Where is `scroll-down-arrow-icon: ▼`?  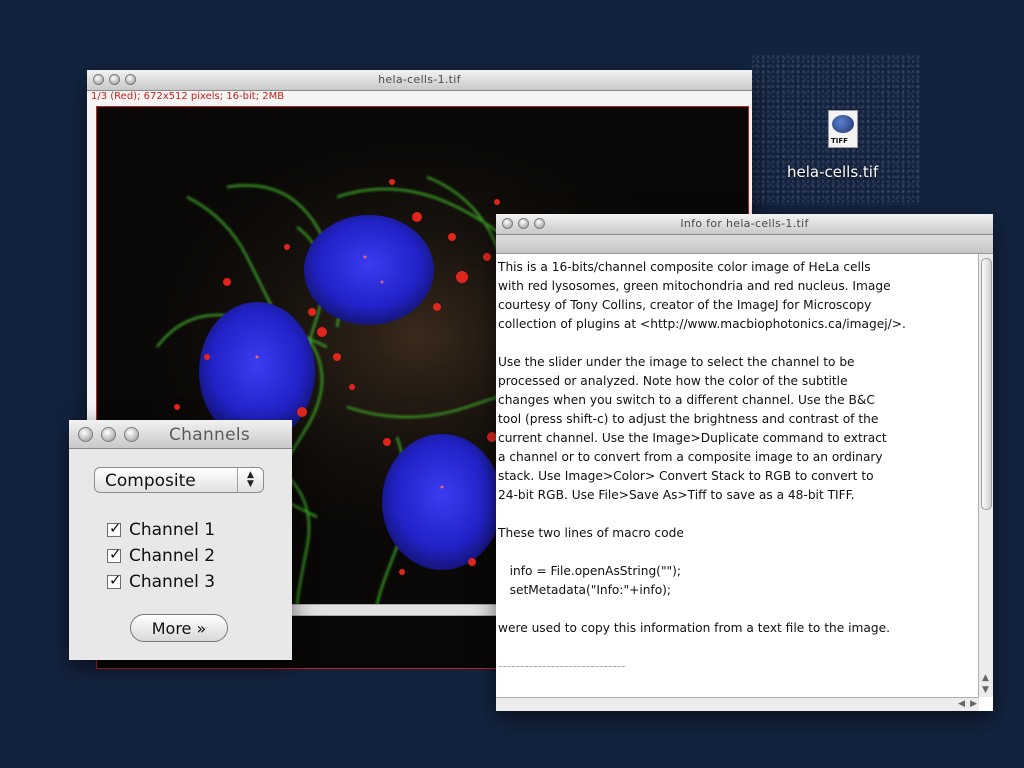
scroll-down-arrow-icon: ▼ is located at coordinates (985, 690).